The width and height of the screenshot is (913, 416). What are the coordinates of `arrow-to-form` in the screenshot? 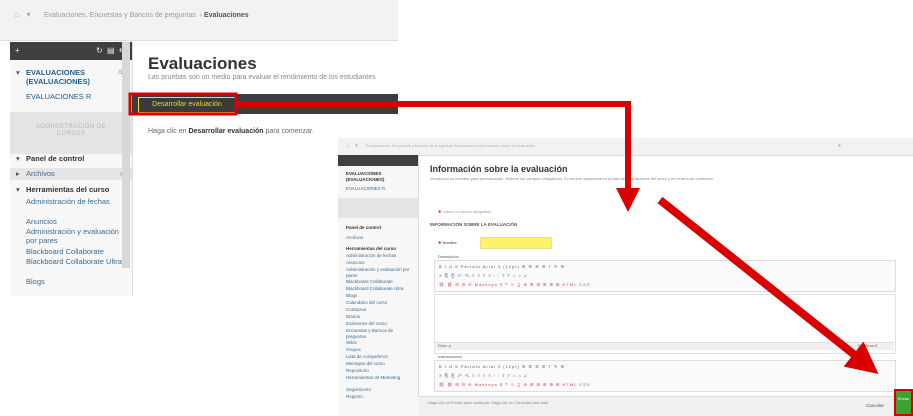 It's located at (438, 156).